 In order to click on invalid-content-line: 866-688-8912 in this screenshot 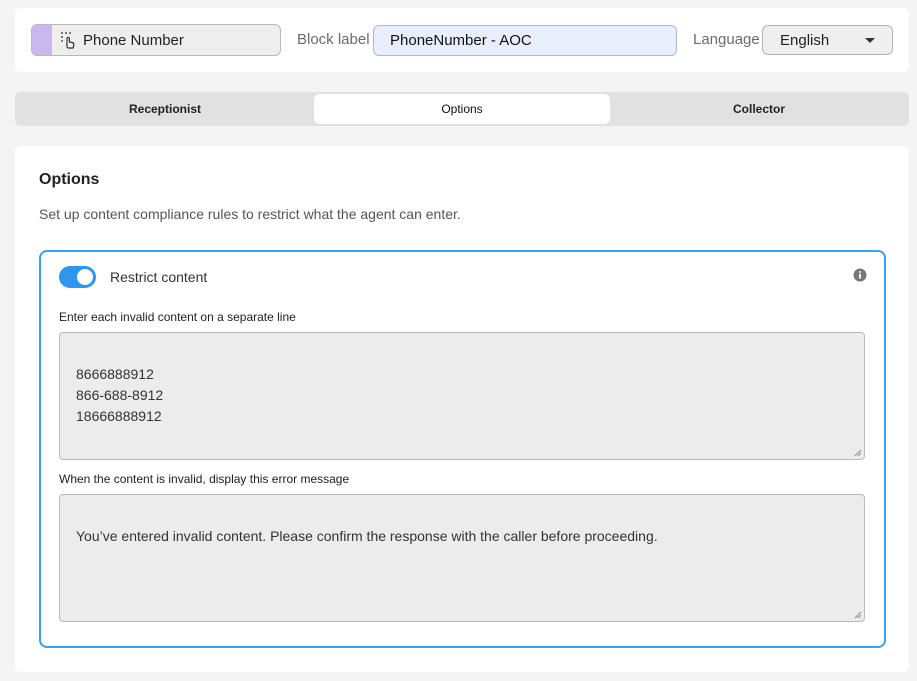, I will do `click(120, 395)`.